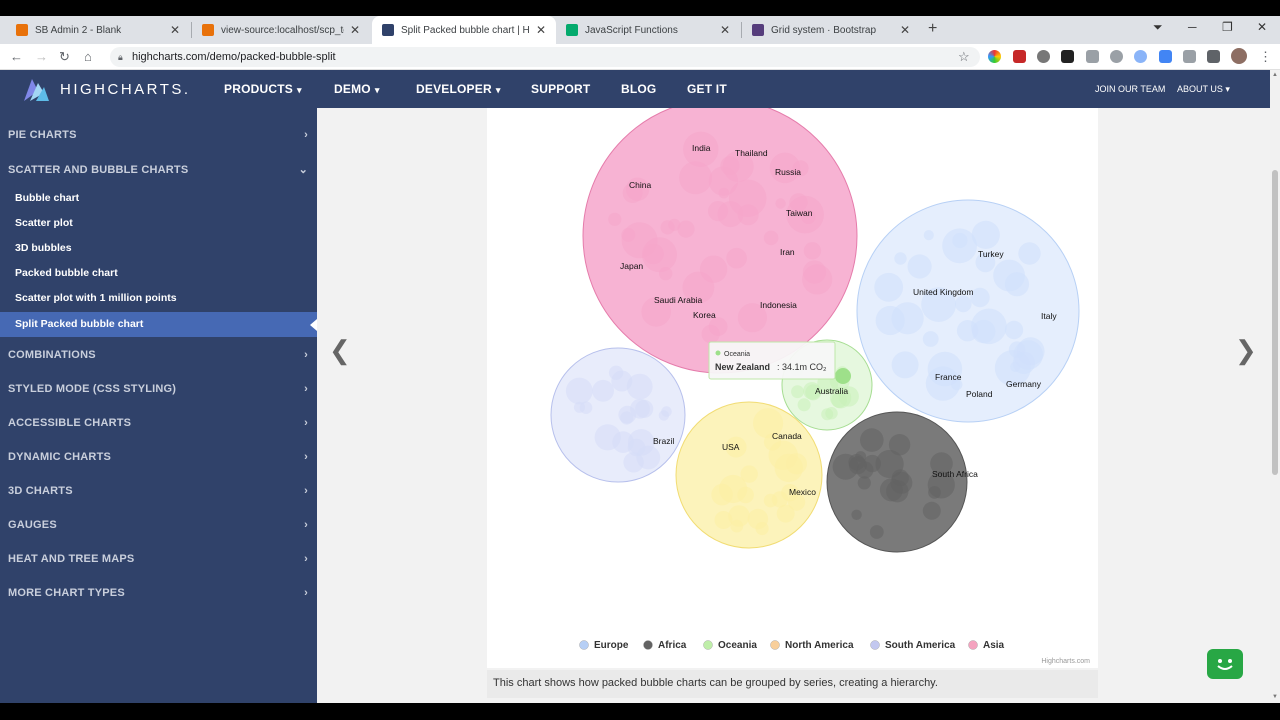 The width and height of the screenshot is (1280, 720). What do you see at coordinates (458, 89) in the screenshot?
I see `nav-developer: DEVELOPER ▾` at bounding box center [458, 89].